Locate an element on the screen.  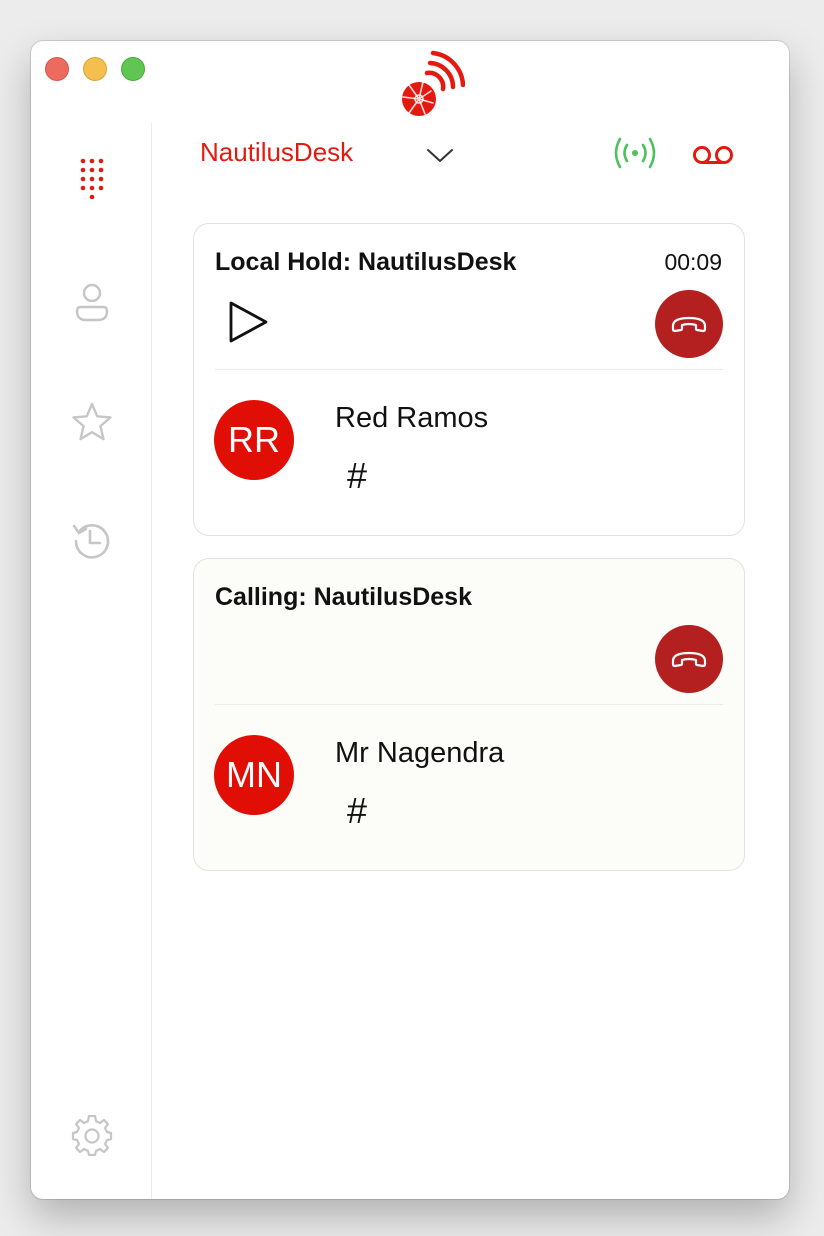
play-icon is located at coordinates (248, 322).